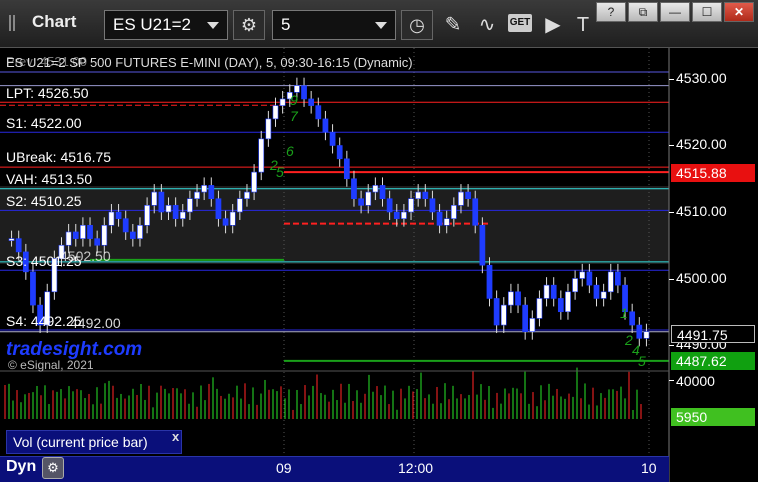 The image size is (758, 482). Describe the element at coordinates (701, 144) in the screenshot. I see `price-tick-4520: 4520.00` at that location.